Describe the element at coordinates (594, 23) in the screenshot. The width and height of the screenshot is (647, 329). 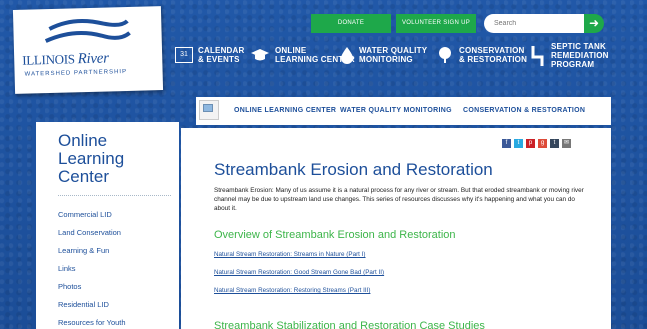
I see `search-submit-button: ➜` at that location.